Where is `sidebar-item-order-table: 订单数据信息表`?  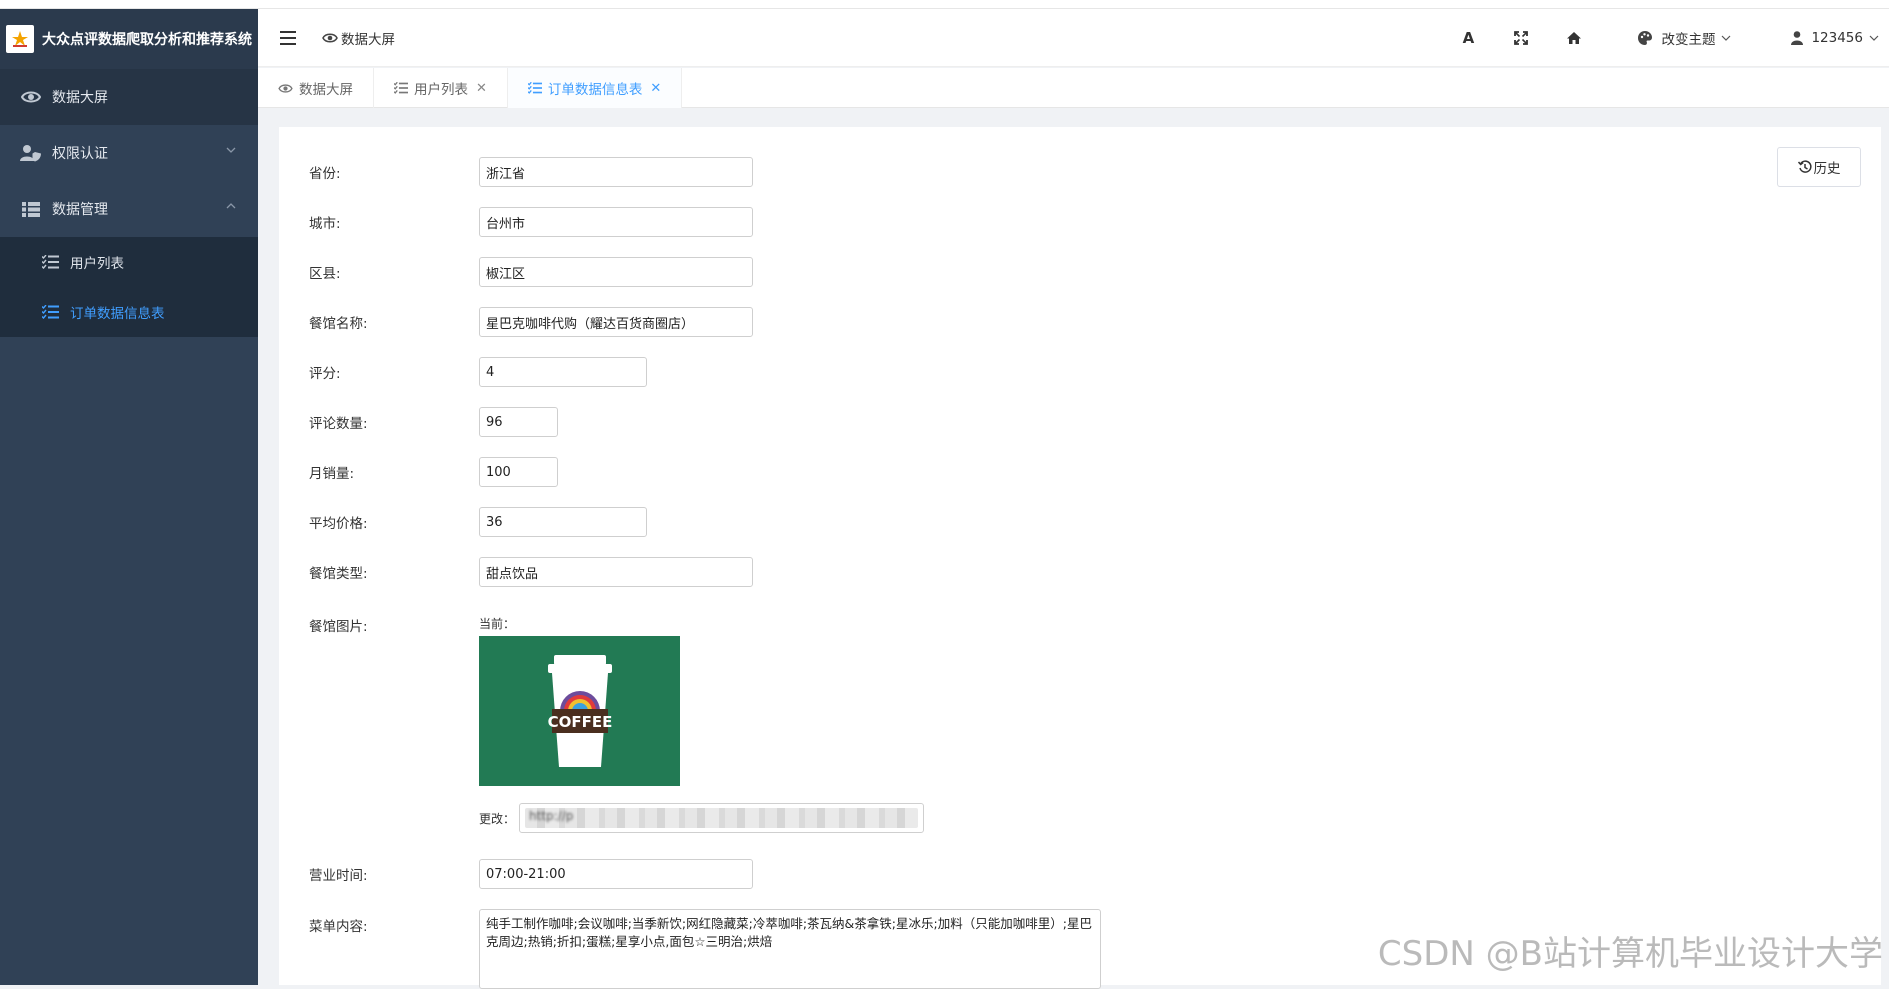
sidebar-item-order-table: 订单数据信息表 is located at coordinates (129, 312).